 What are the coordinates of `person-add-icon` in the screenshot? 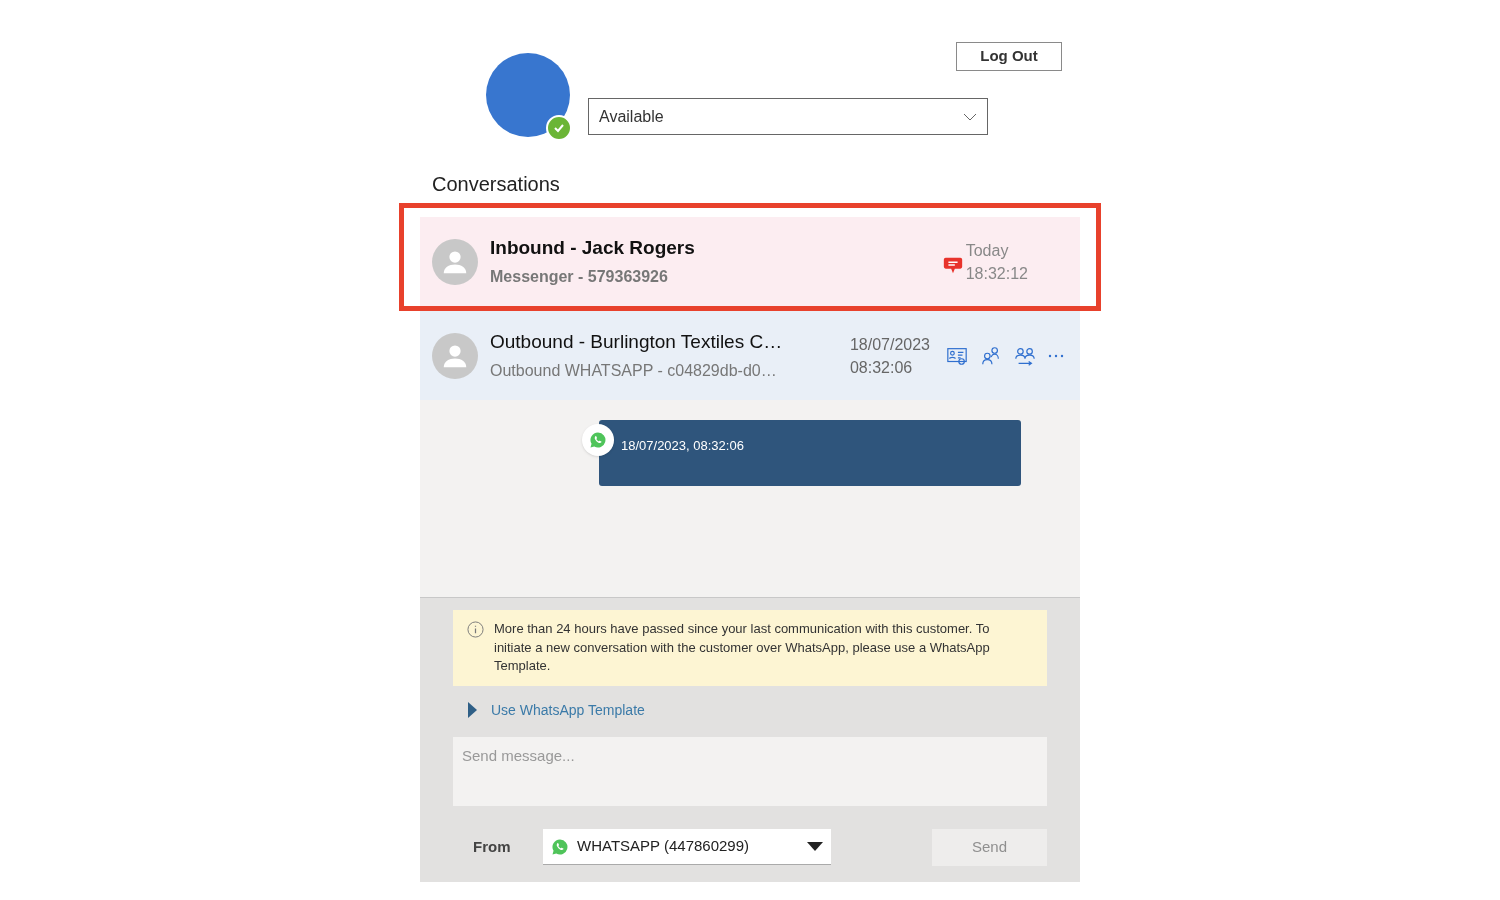 It's located at (991, 355).